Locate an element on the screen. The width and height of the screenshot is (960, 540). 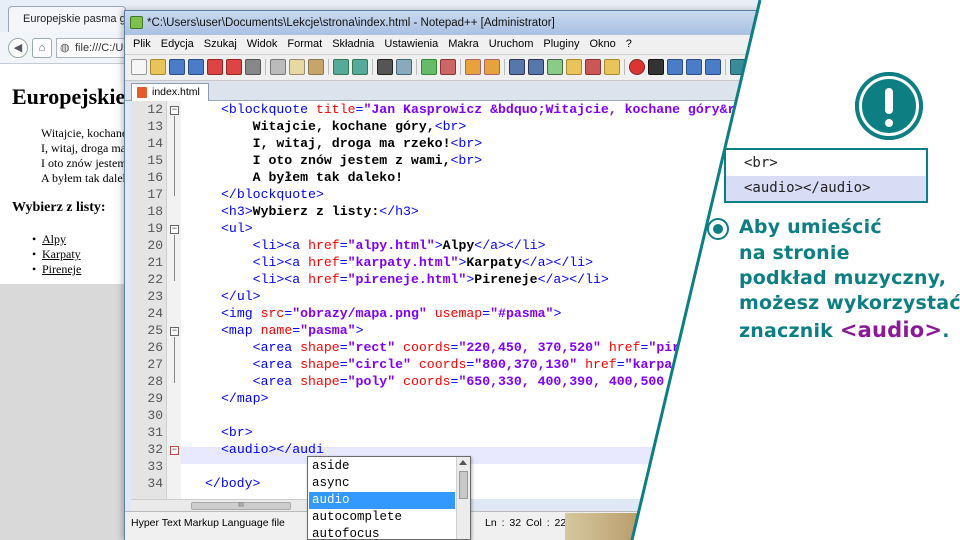
status-language: Hyper Text Markup Language file is located at coordinates (208, 523).